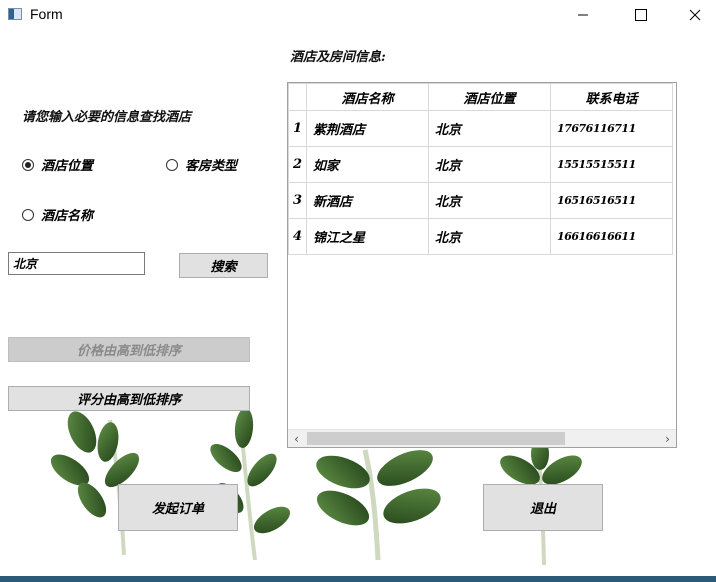 The image size is (716, 582). Describe the element at coordinates (612, 236) in the screenshot. I see `hotel-phone-cell: 16616616611` at that location.